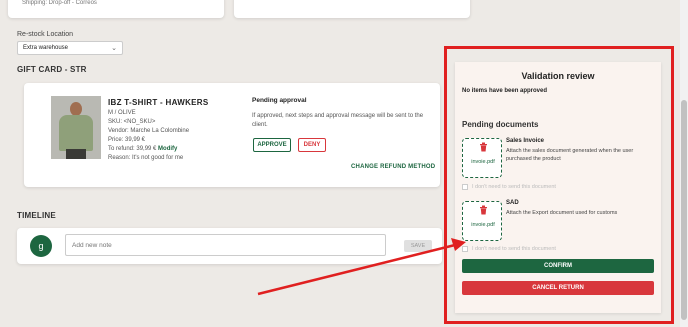 The height and width of the screenshot is (327, 688). I want to click on annotation-arrow, so click(361, 267).